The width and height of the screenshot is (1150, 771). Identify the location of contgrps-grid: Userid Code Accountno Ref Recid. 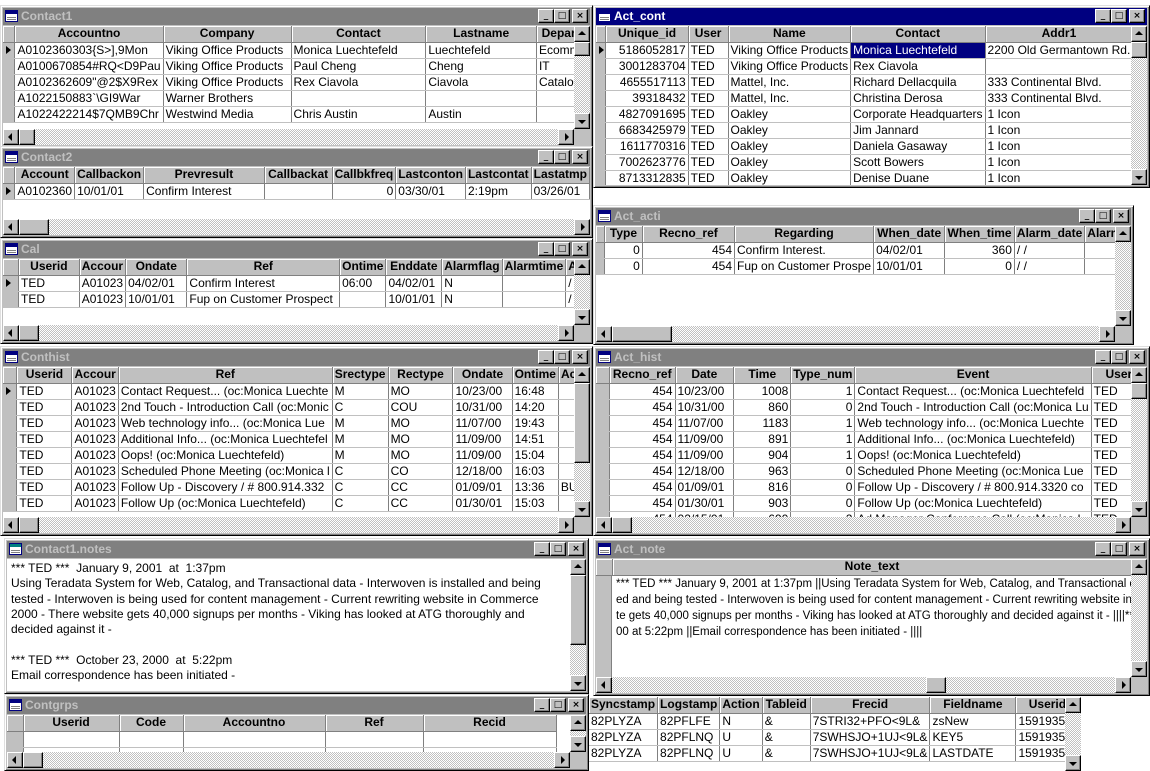
(296, 741).